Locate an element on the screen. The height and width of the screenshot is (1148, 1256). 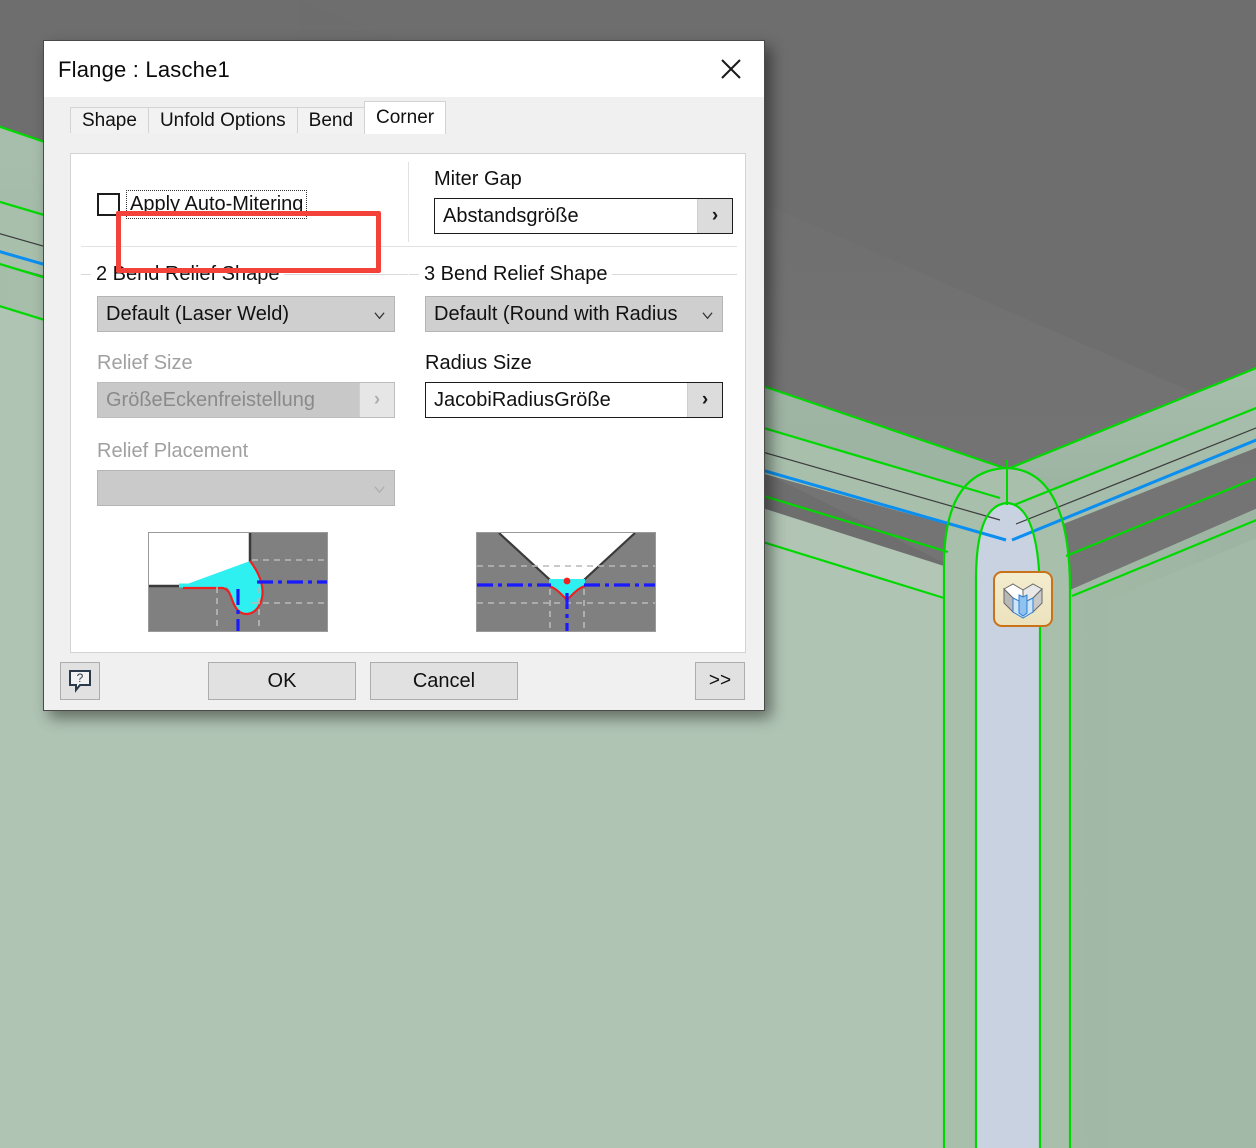
relief-placement-label: Relief Placement is located at coordinates (173, 451).